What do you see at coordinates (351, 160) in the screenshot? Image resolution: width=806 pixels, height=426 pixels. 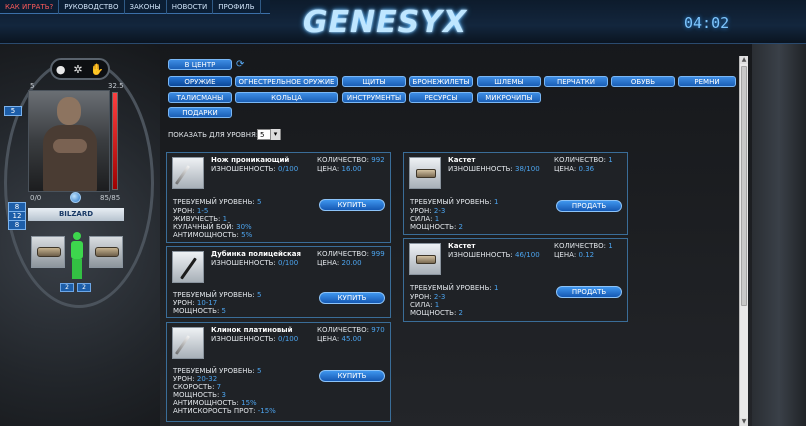 I see `item-quantity: КОЛИЧЕСТВО: 992` at bounding box center [351, 160].